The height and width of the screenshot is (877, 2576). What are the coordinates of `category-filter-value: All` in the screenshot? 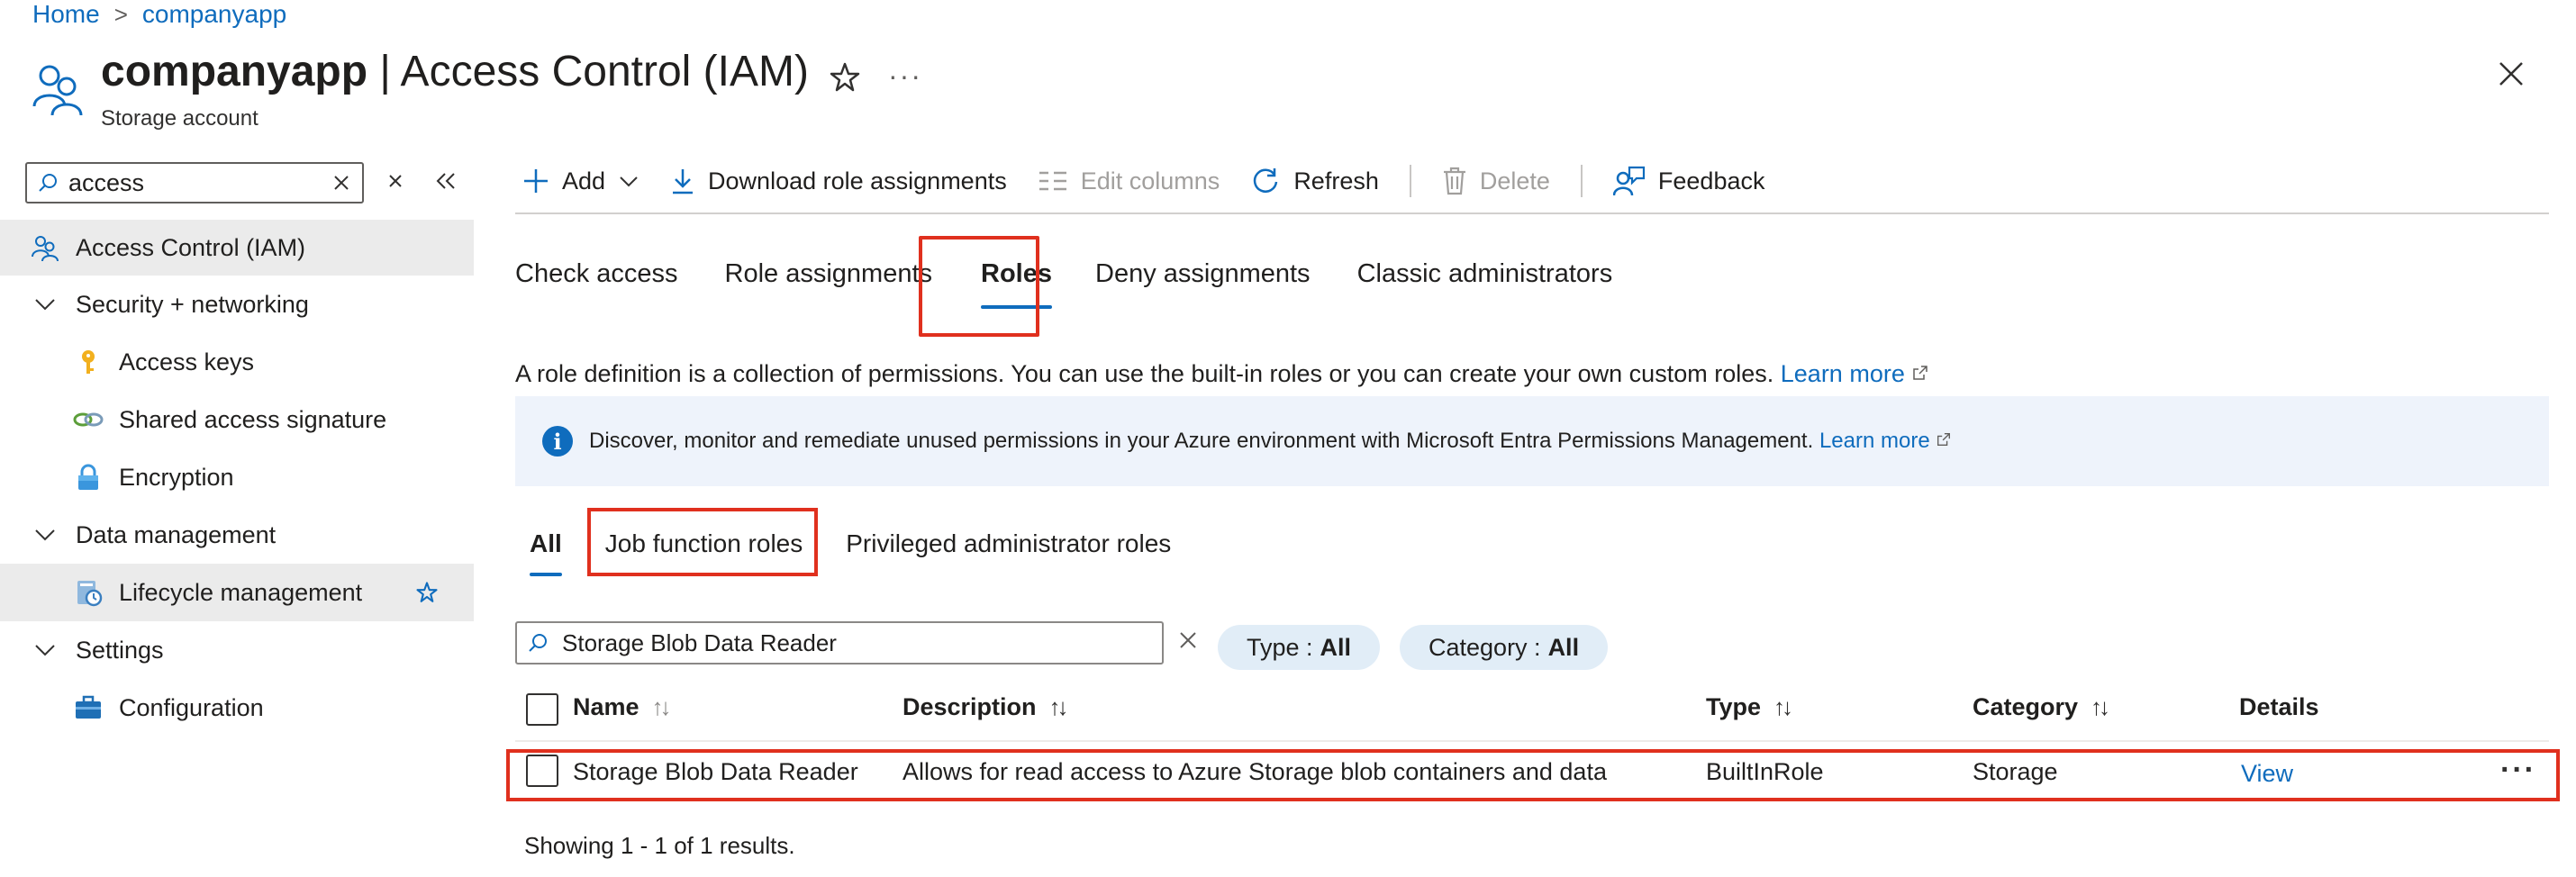 It's located at (1563, 647).